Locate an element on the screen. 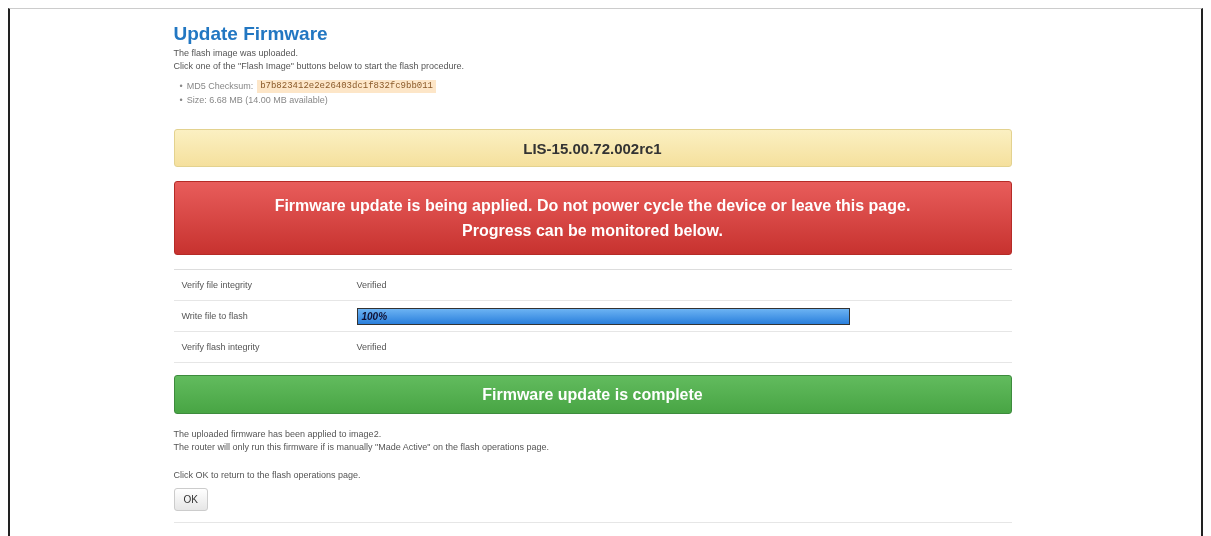 Image resolution: width=1211 pixels, height=536 pixels. note-text: The uploaded firmware has been applied to image2. is located at coordinates (278, 434).